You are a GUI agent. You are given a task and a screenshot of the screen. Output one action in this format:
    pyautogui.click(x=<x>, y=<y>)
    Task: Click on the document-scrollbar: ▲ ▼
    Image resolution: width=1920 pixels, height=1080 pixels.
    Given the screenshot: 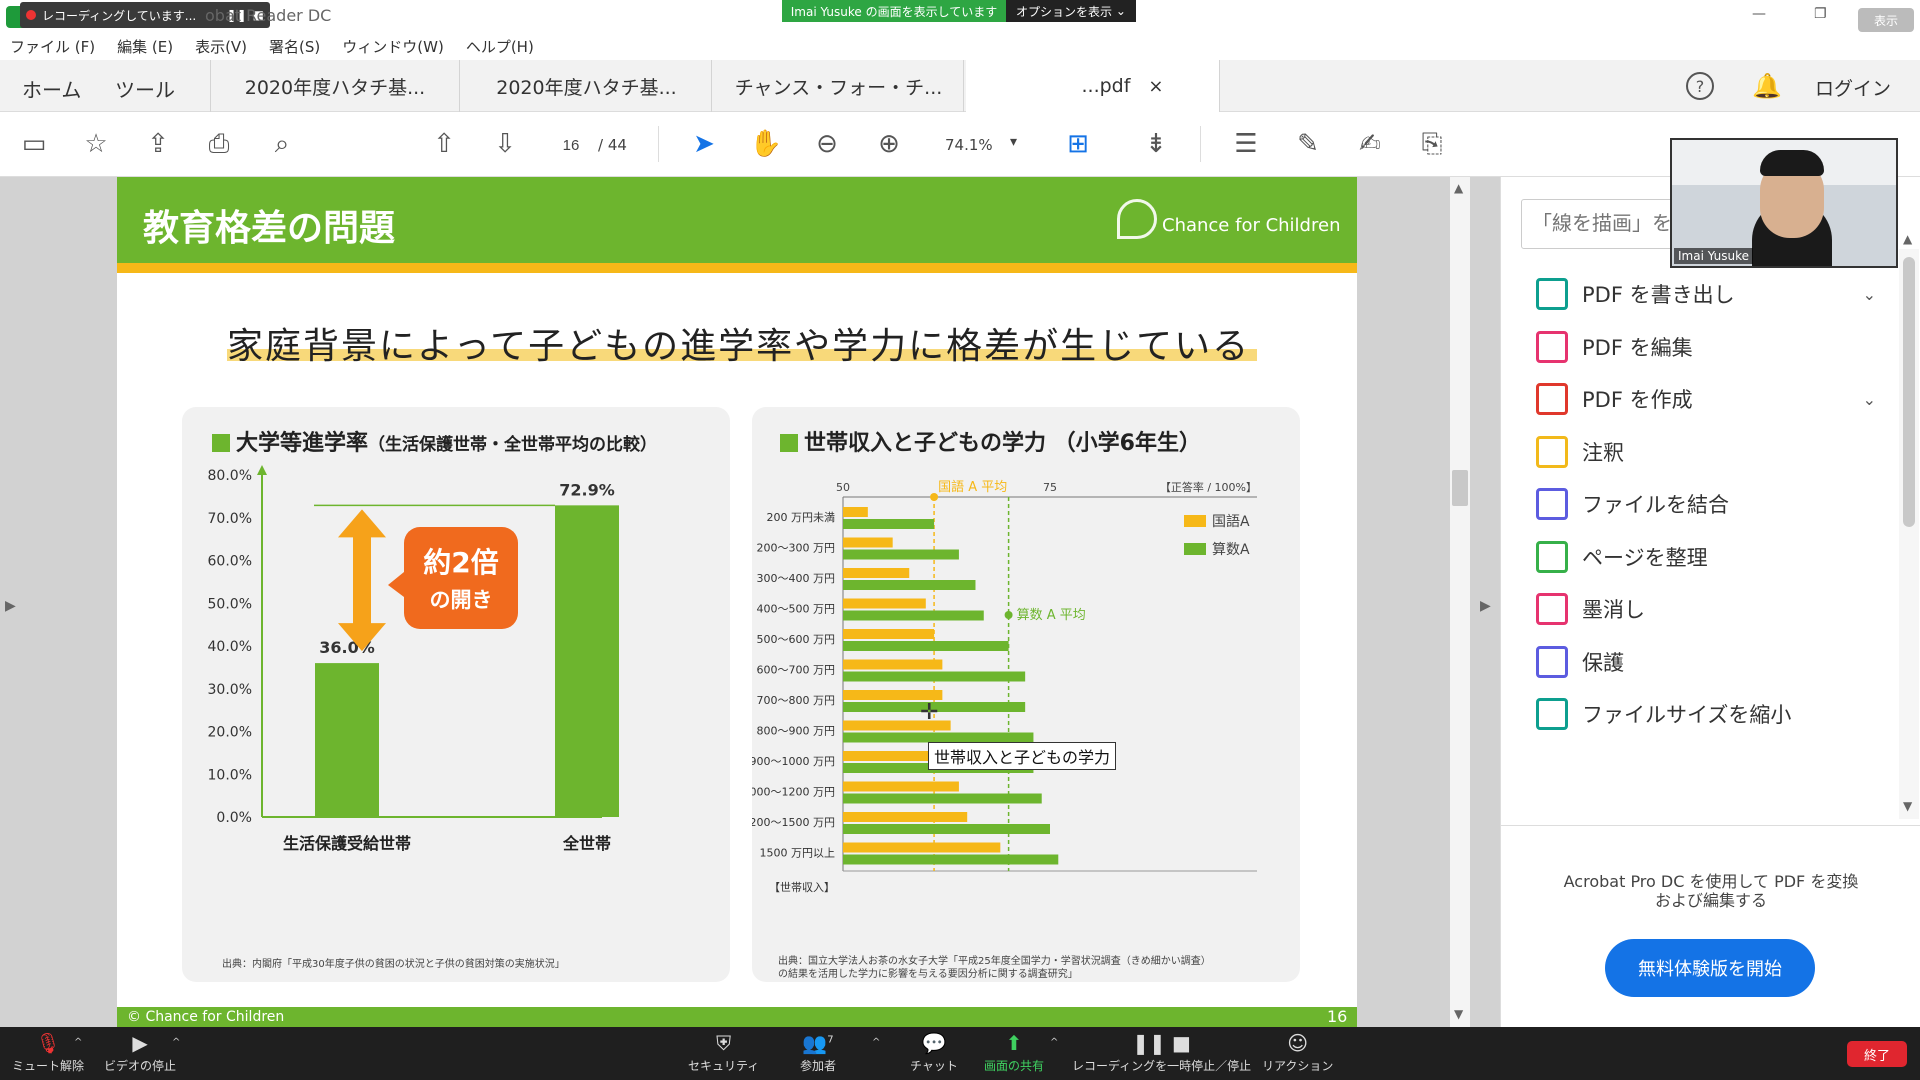 What is the action you would take?
    pyautogui.click(x=1460, y=602)
    